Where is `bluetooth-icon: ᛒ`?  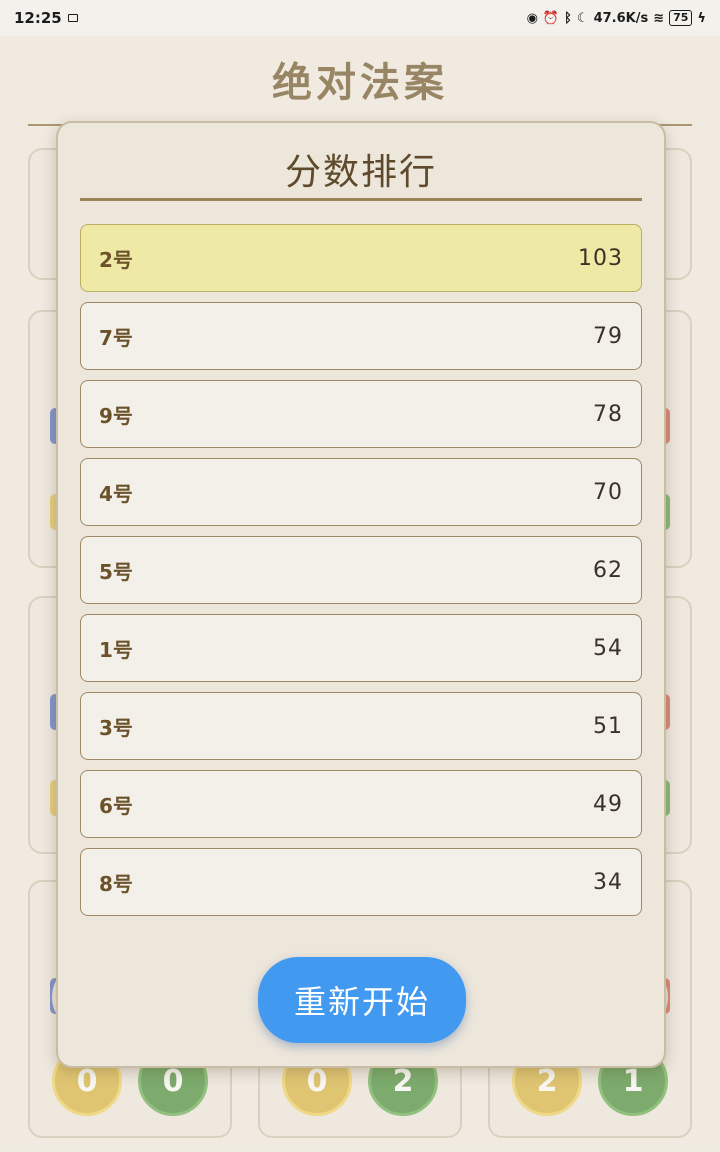 bluetooth-icon: ᛒ is located at coordinates (568, 18).